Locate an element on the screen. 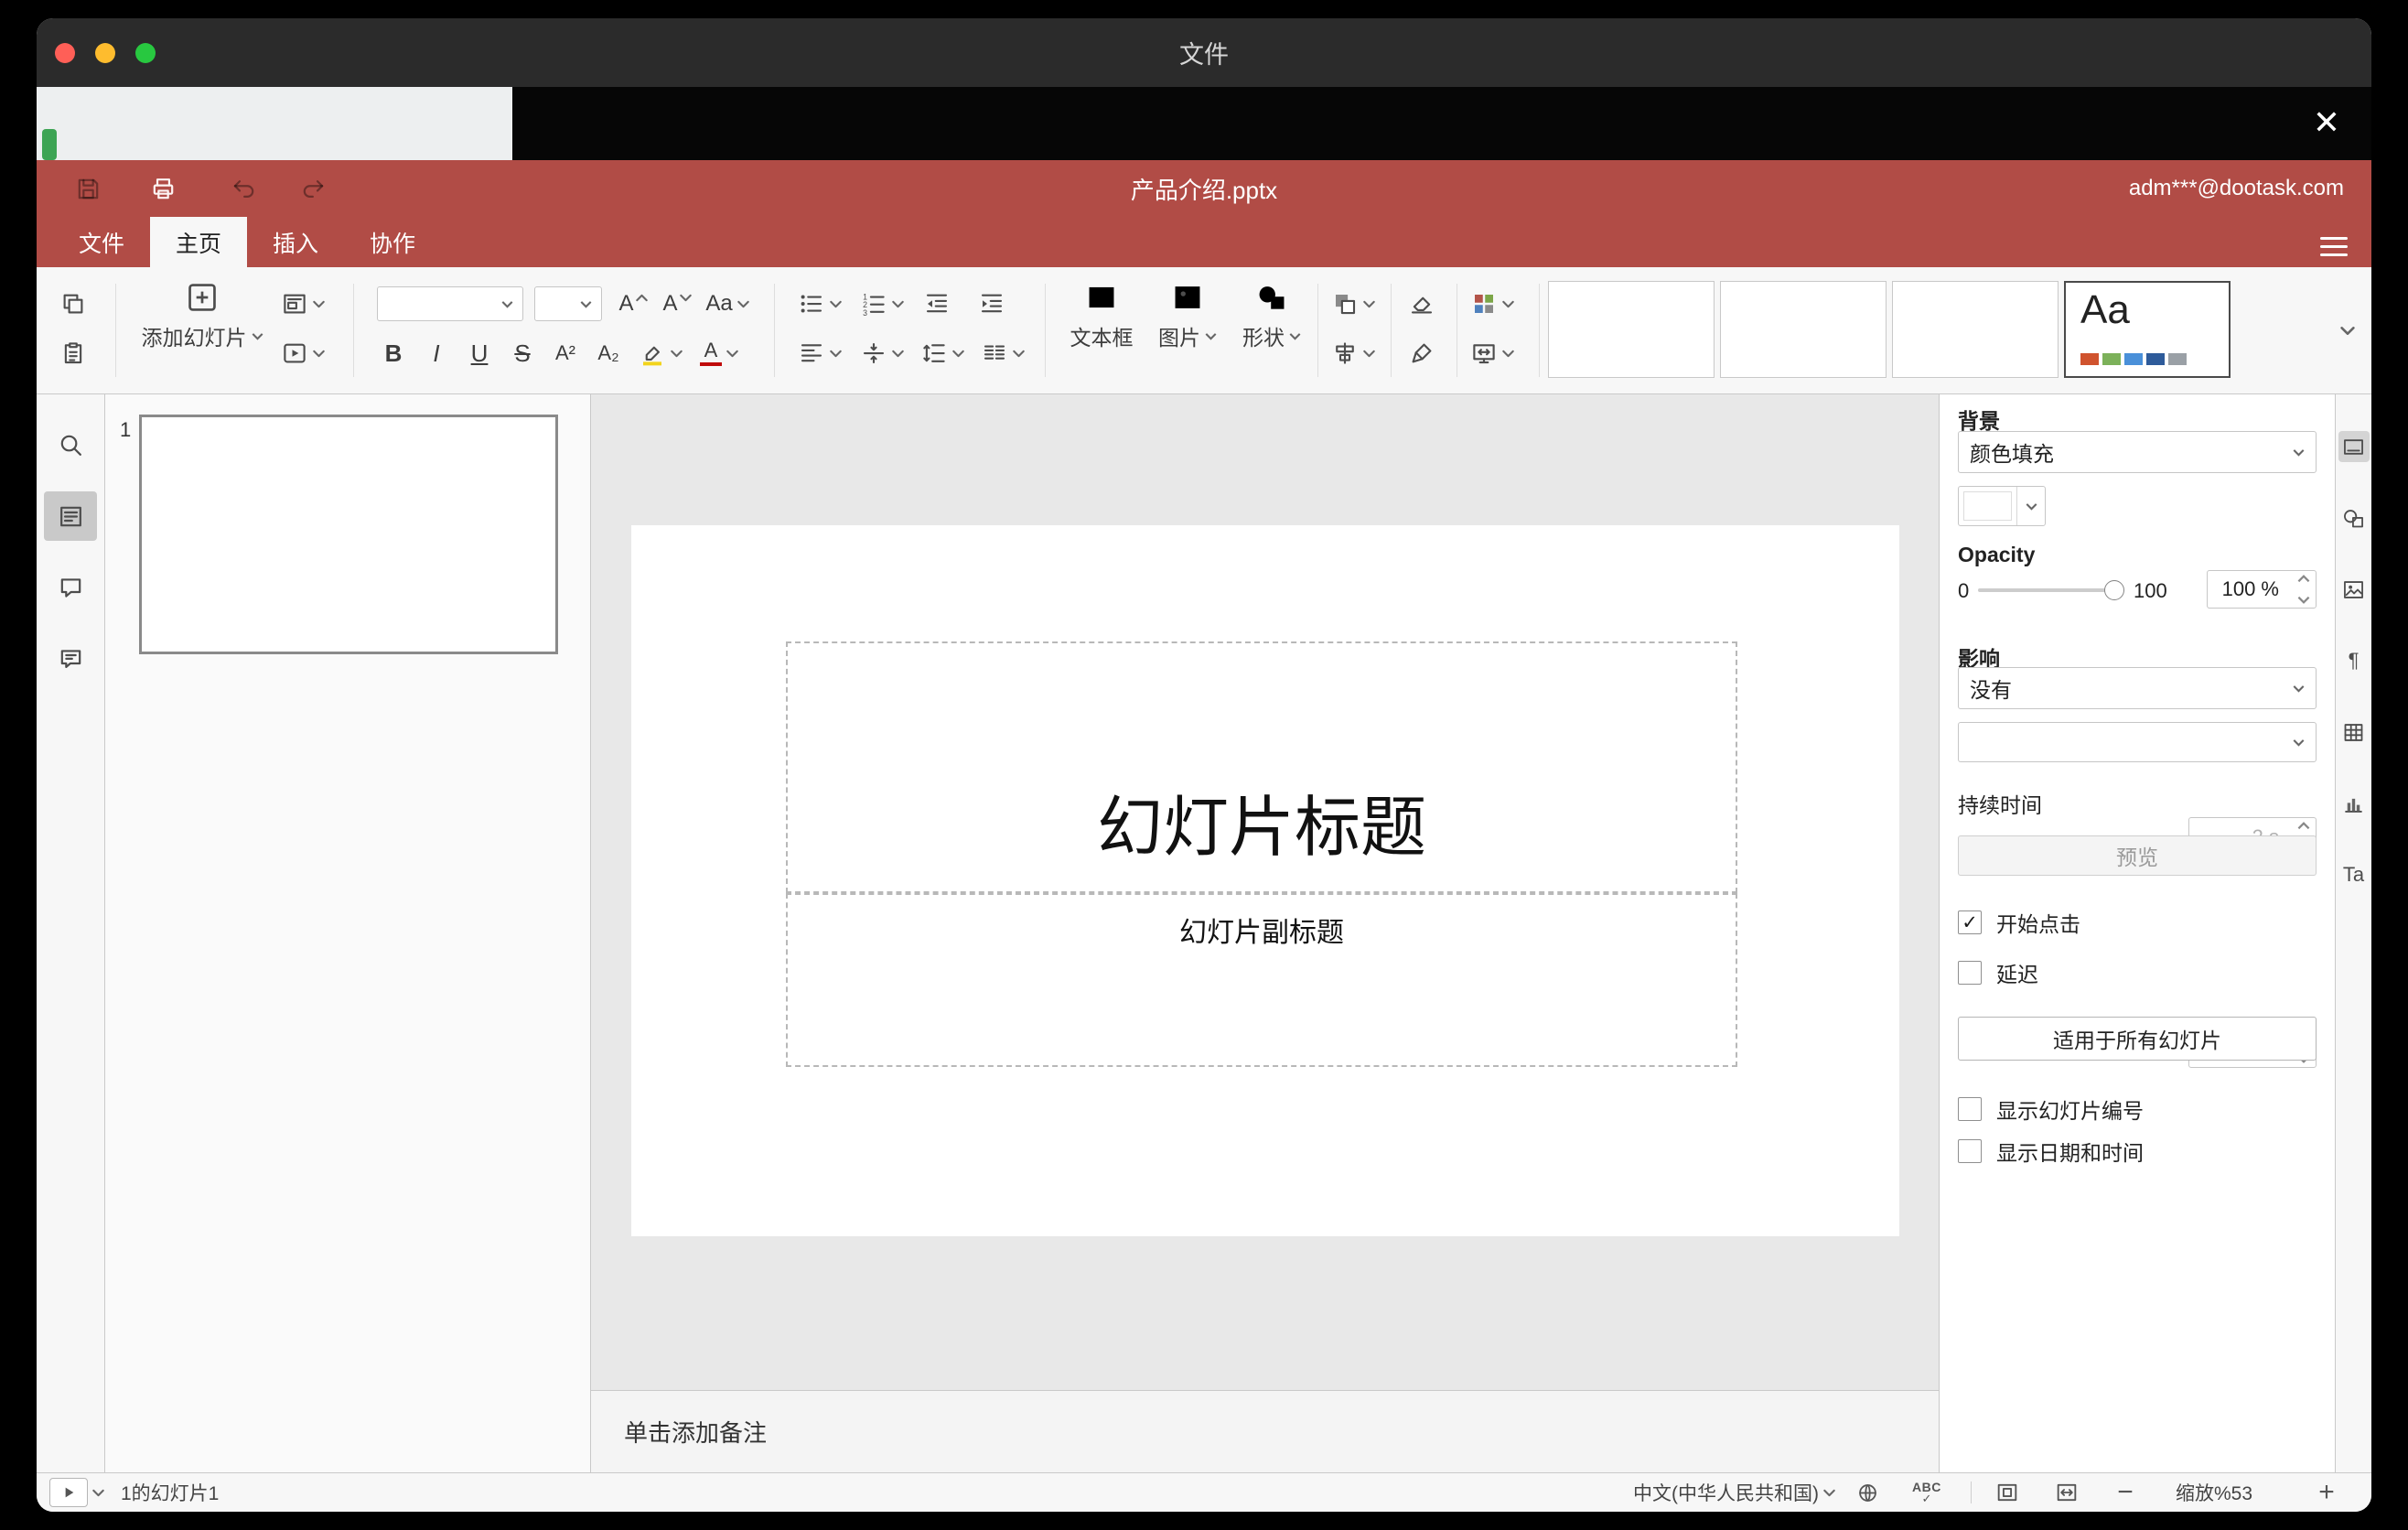 This screenshot has width=2408, height=1530. strikethrough-button: S is located at coordinates (522, 353).